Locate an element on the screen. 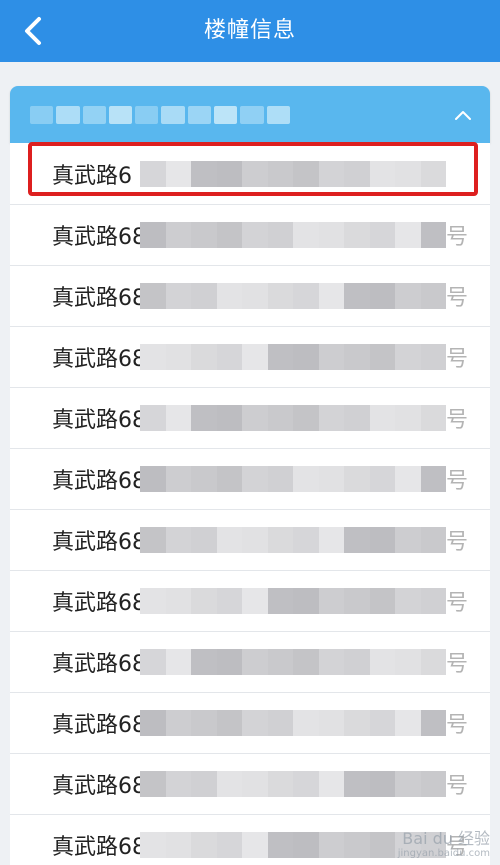 The image size is (500, 865). top-app-bar: 楼幢信息 is located at coordinates (250, 31).